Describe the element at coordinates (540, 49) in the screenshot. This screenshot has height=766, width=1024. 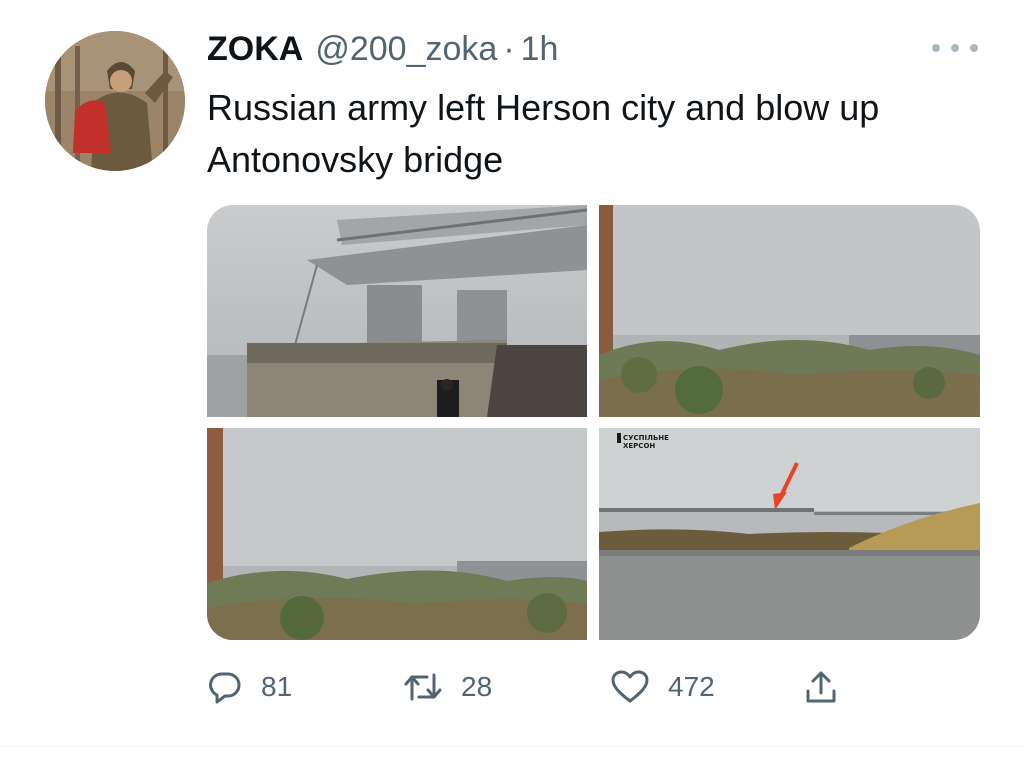
I see `tweet-timestamp: 1h` at that location.